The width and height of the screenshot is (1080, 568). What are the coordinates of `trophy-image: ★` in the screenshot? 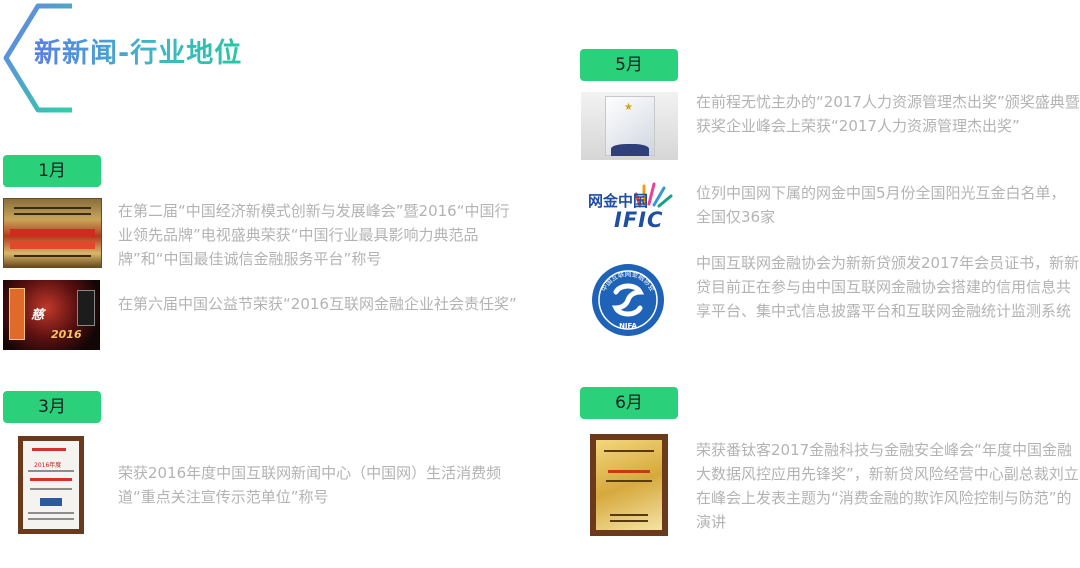 It's located at (629, 126).